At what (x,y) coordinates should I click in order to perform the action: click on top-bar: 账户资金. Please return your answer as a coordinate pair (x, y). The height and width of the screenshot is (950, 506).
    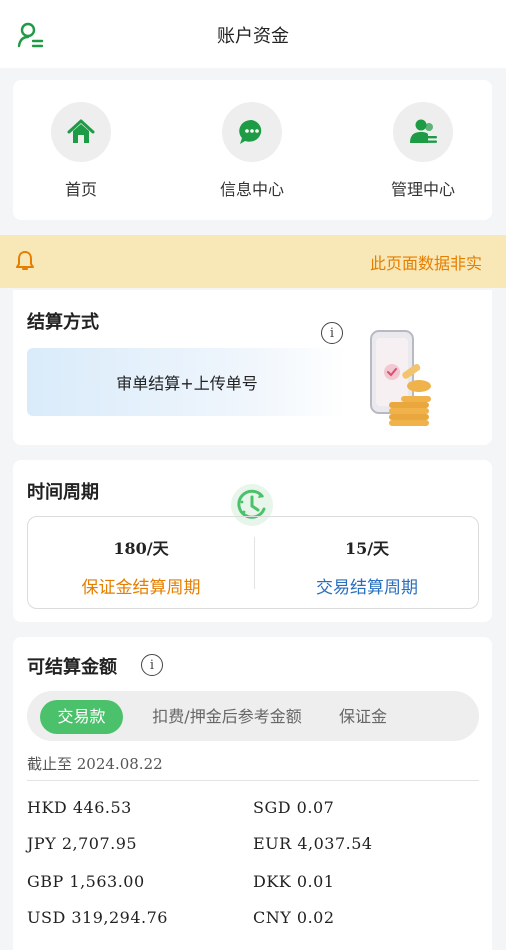
    Looking at the image, I should click on (253, 34).